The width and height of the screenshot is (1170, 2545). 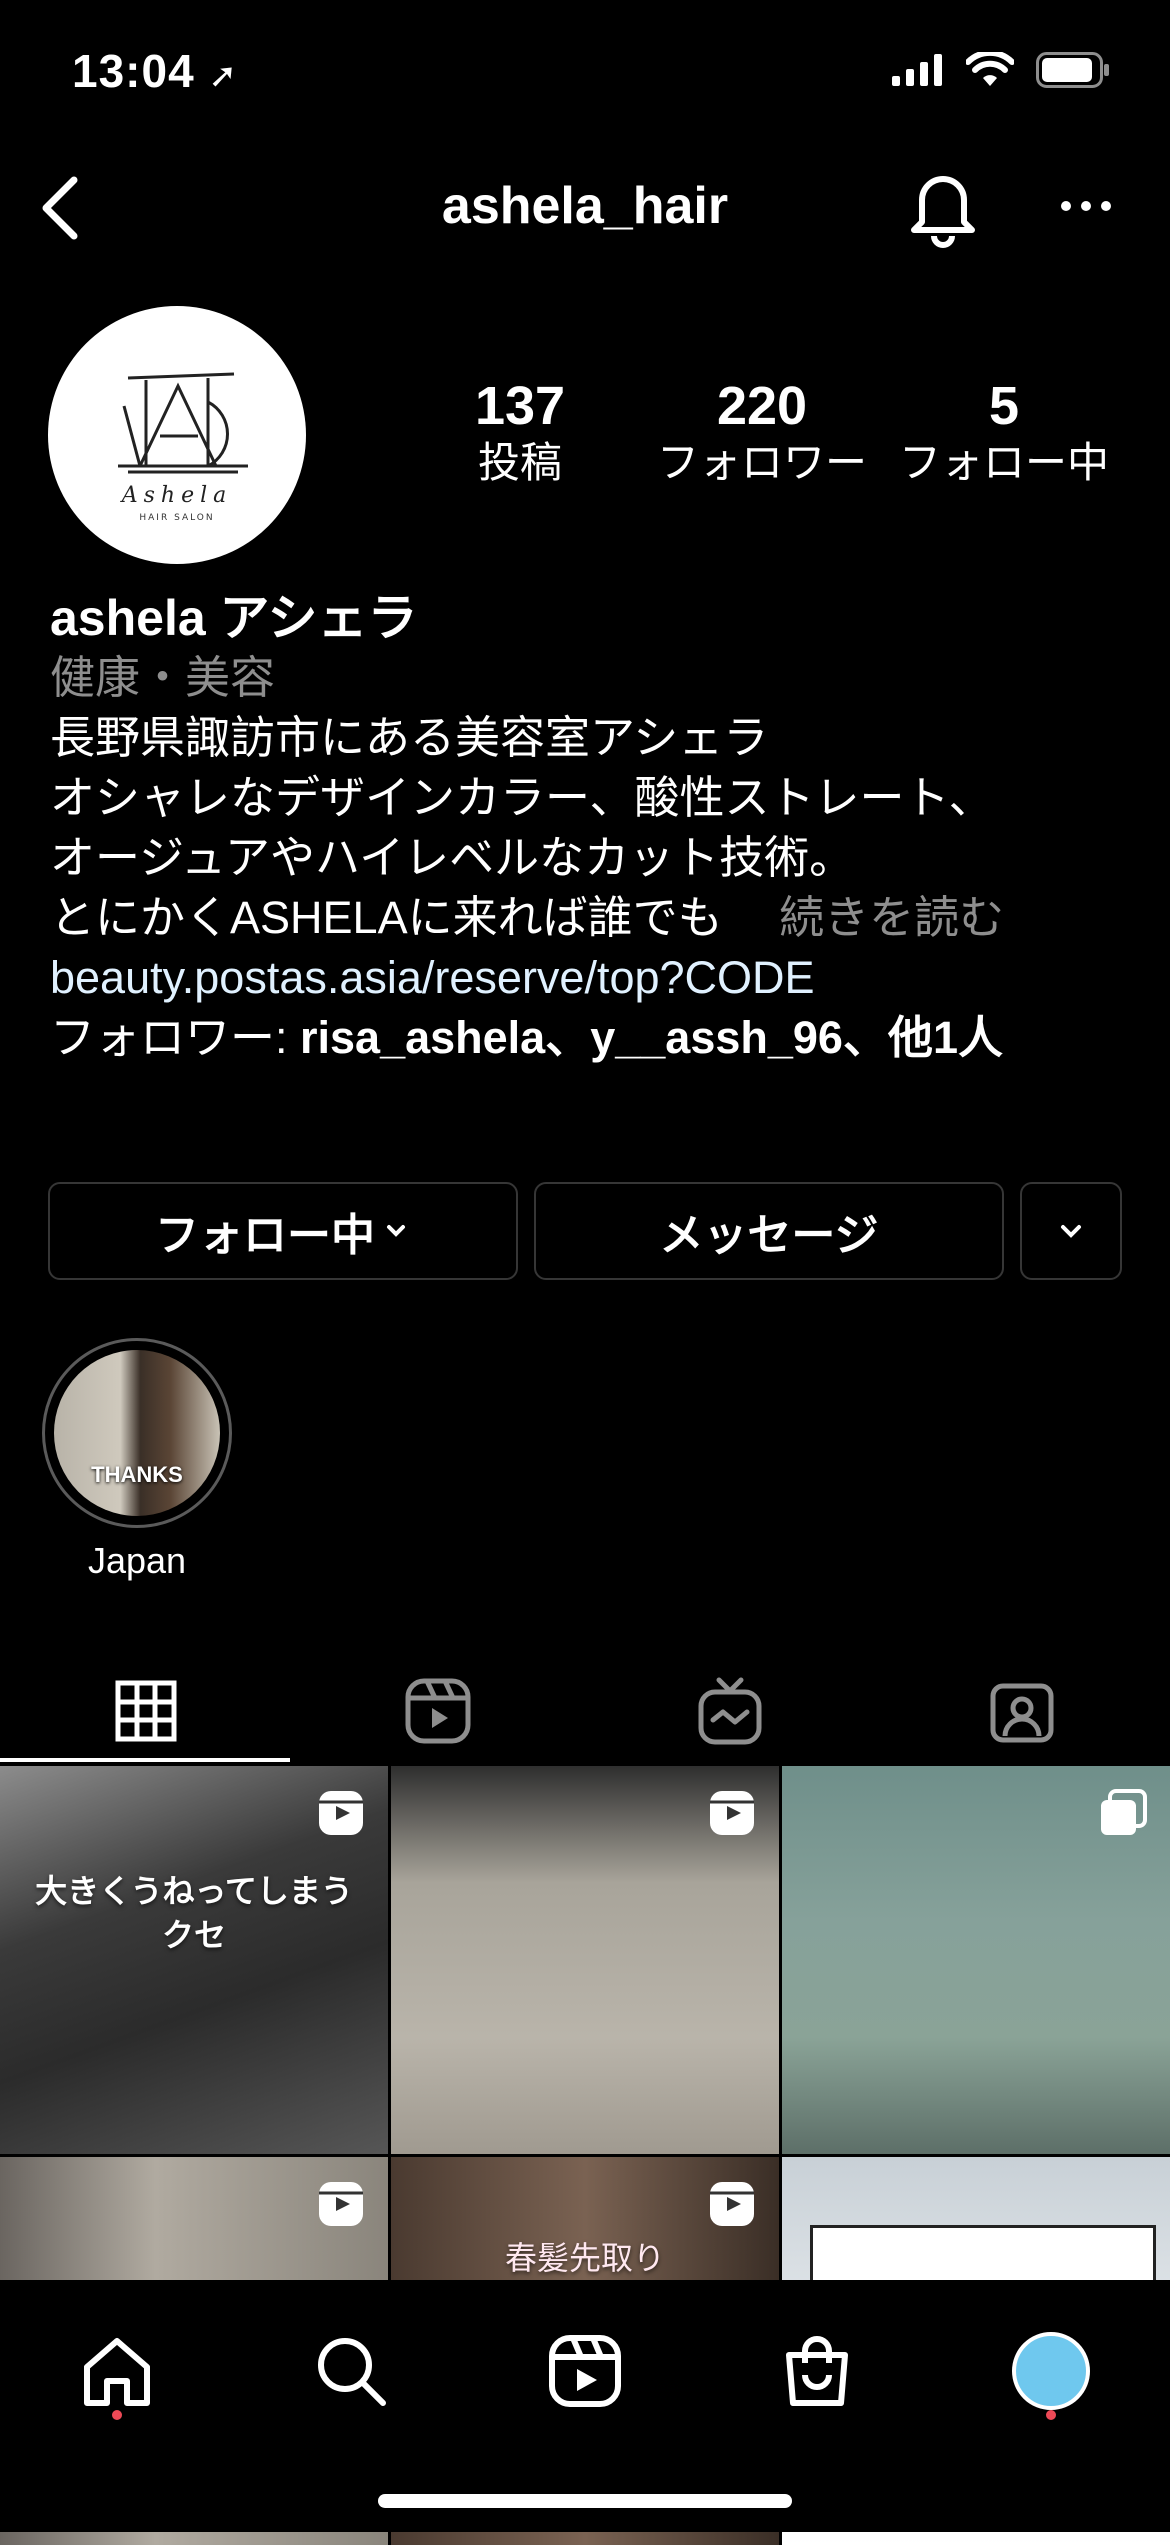 What do you see at coordinates (519, 462) in the screenshot?
I see `posts-count-label: 投稿` at bounding box center [519, 462].